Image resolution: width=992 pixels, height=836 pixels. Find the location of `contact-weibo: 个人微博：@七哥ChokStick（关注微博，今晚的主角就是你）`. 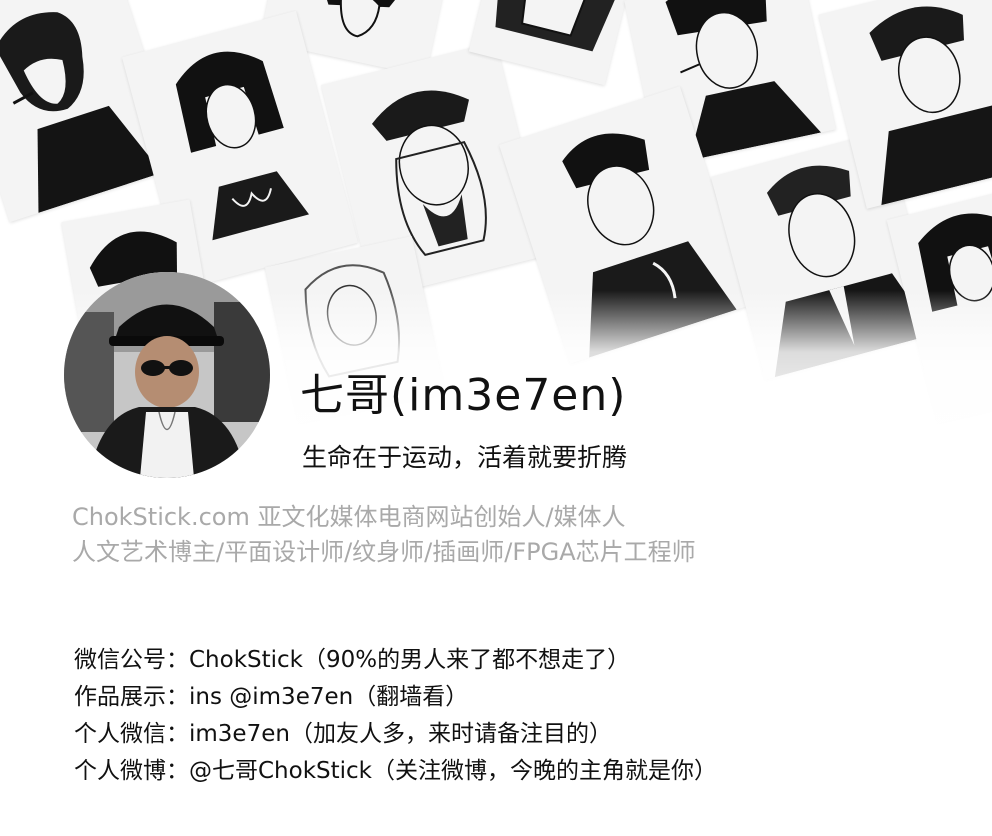

contact-weibo: 个人微博：@七哥ChokStick（关注微博，今晚的主角就是你） is located at coordinates (524, 771).